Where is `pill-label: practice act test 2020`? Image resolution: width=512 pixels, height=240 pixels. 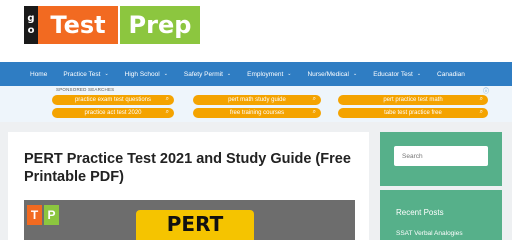 pill-label: practice act test 2020 is located at coordinates (113, 113).